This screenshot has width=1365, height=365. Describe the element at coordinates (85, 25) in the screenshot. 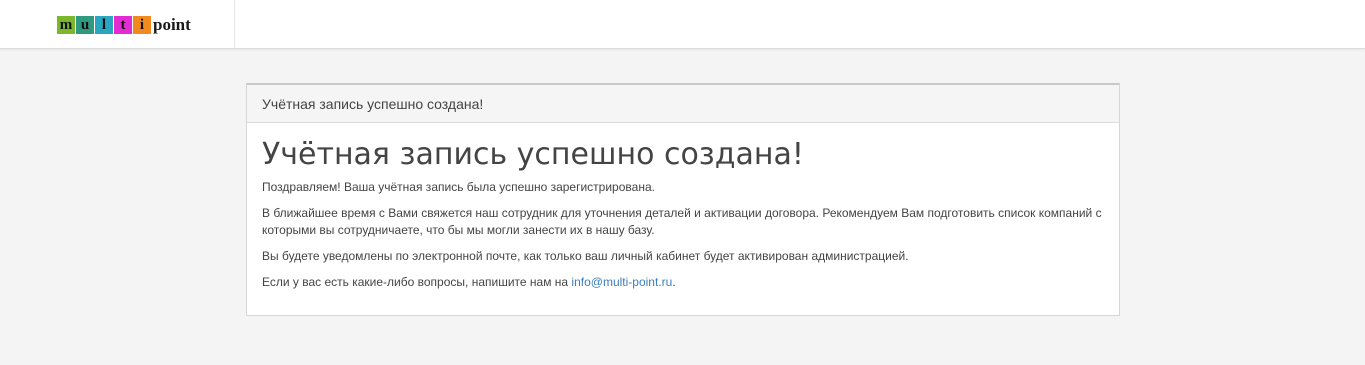

I see `logo-letter-u: u` at that location.